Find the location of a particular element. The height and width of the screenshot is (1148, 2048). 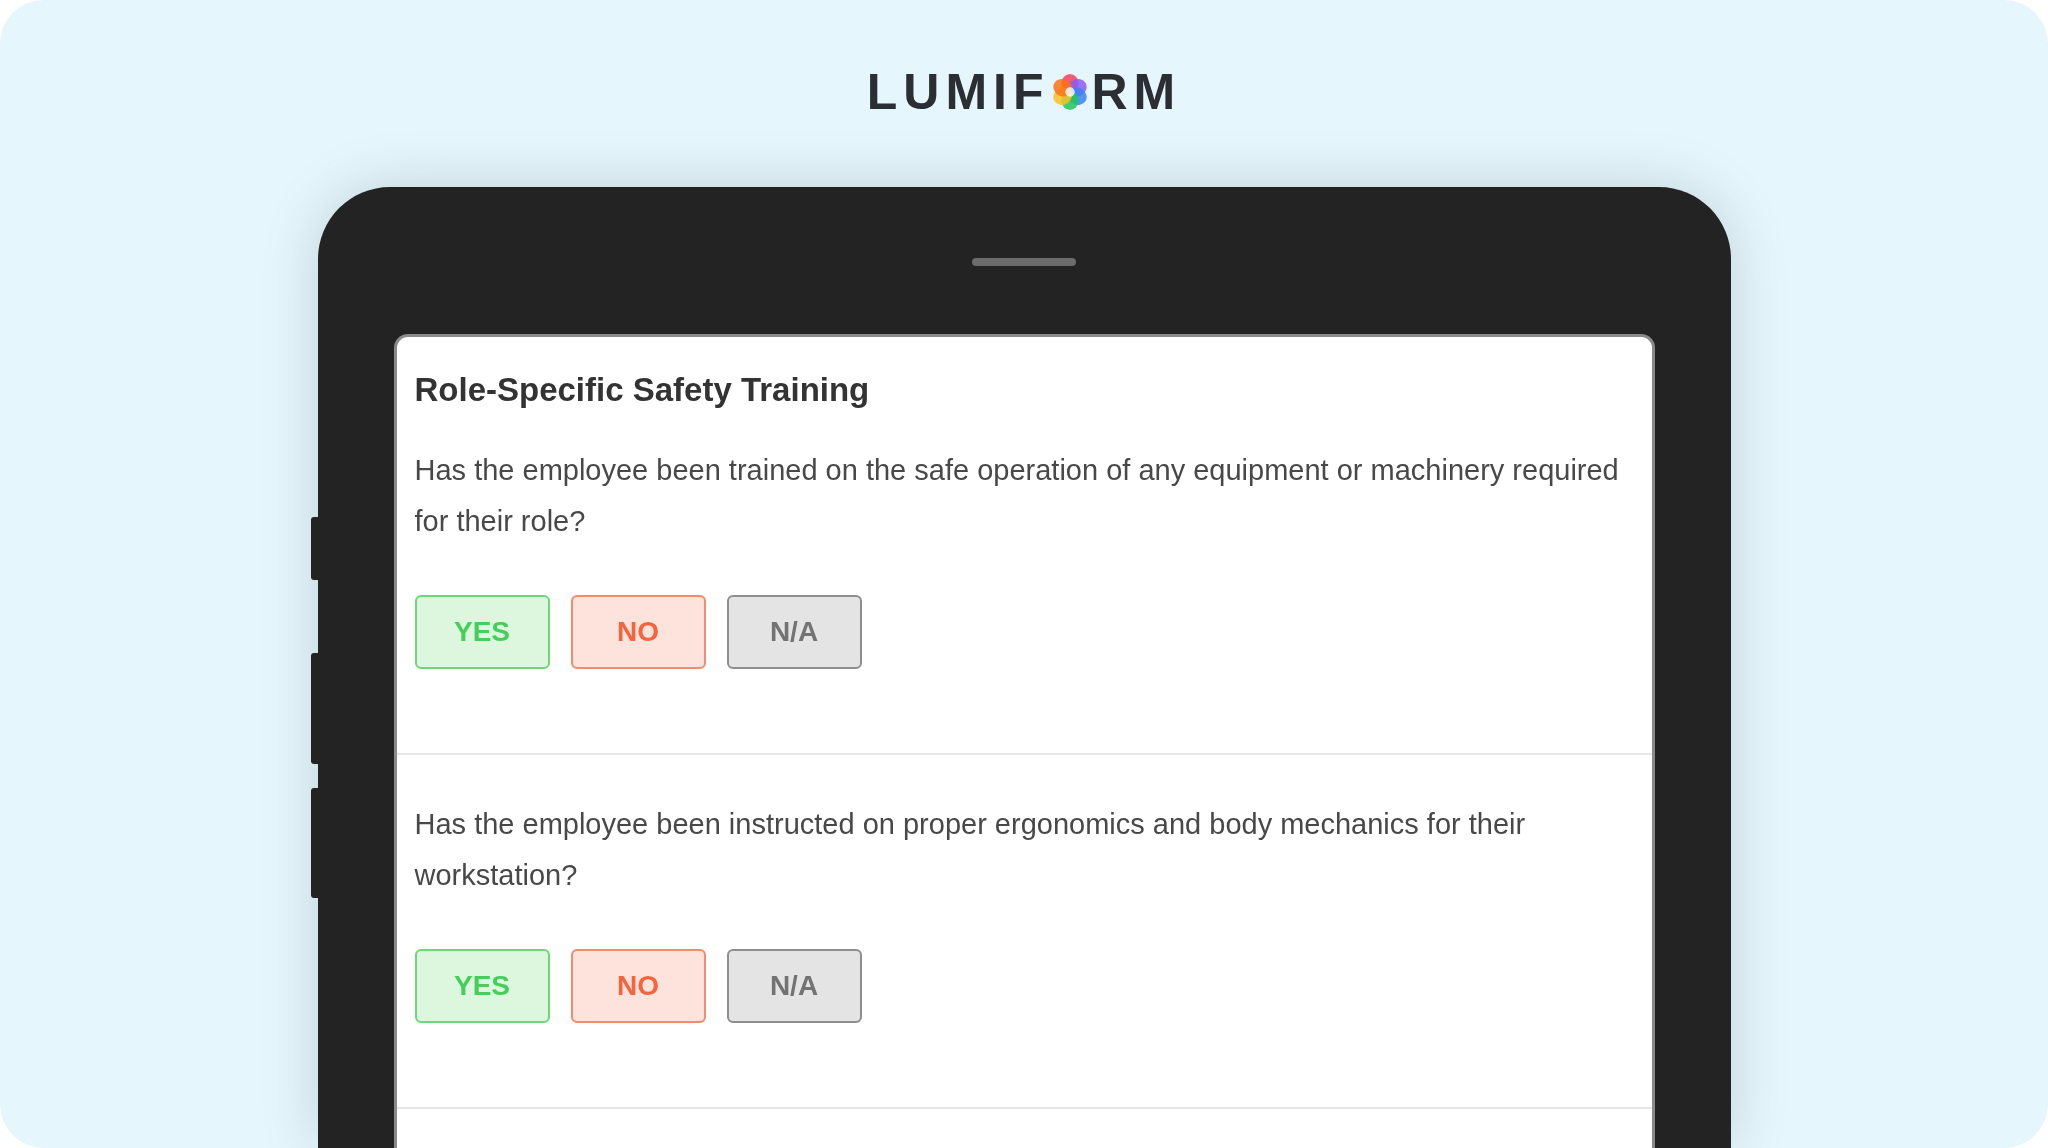

question-text: Has the employee been trained on the safe operation of any equipment or machinery required for their role? is located at coordinates (1017, 495).